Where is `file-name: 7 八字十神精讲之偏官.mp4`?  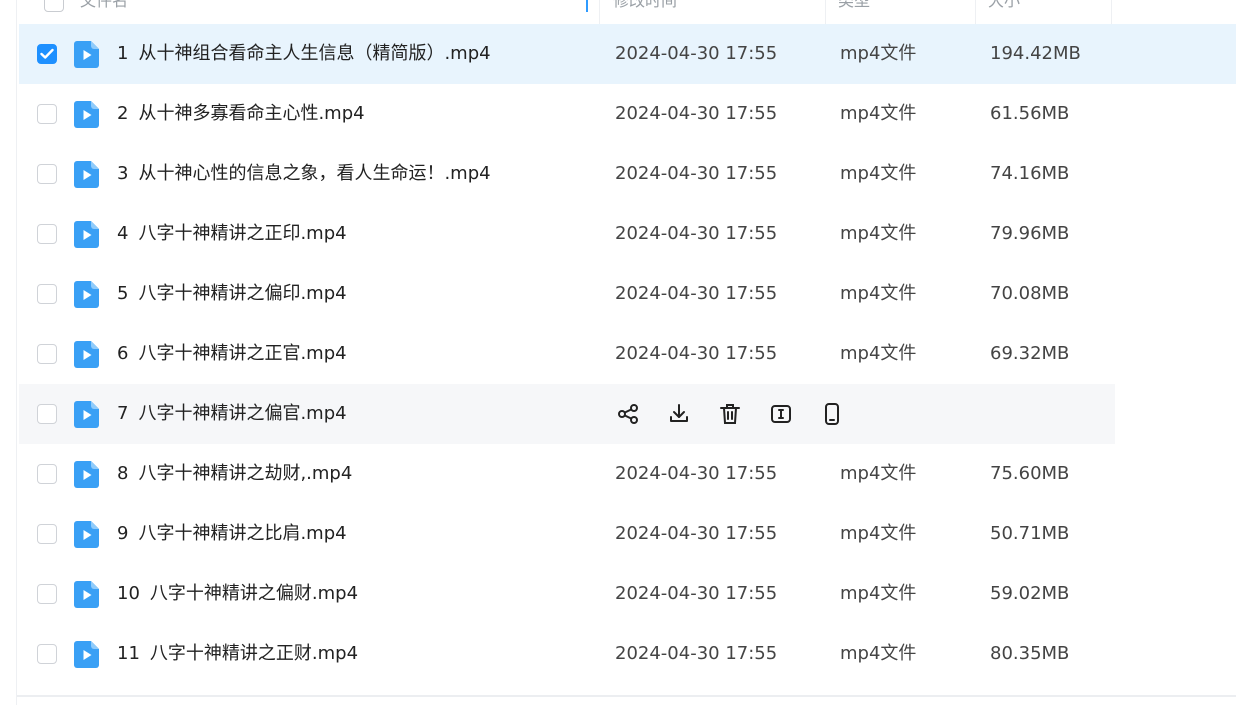
file-name: 7 八字十神精讲之偏官.mp4 is located at coordinates (232, 414).